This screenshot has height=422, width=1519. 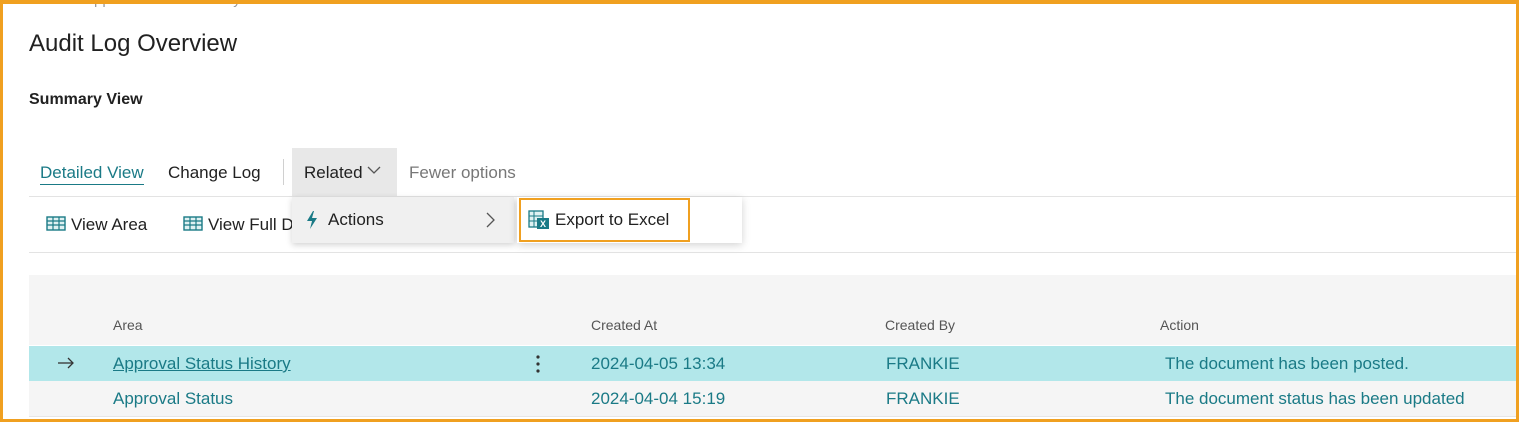 I want to click on tab-detailed-view: Detailed View, so click(x=92, y=172).